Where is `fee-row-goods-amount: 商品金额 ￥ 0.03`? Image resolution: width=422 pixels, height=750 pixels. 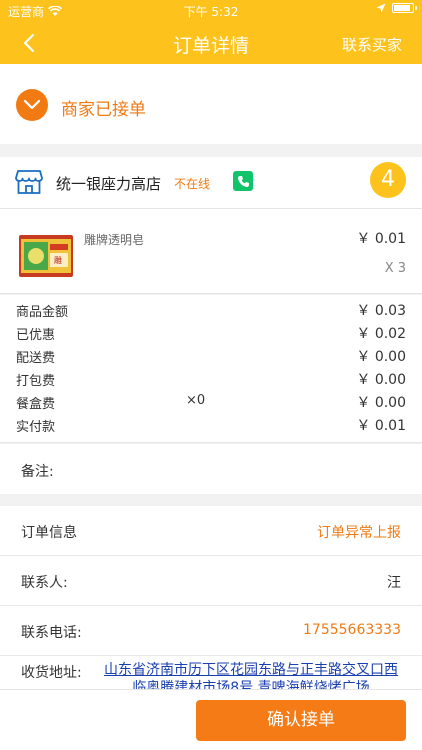
fee-row-goods-amount: 商品金额 ￥ 0.03 is located at coordinates (211, 308).